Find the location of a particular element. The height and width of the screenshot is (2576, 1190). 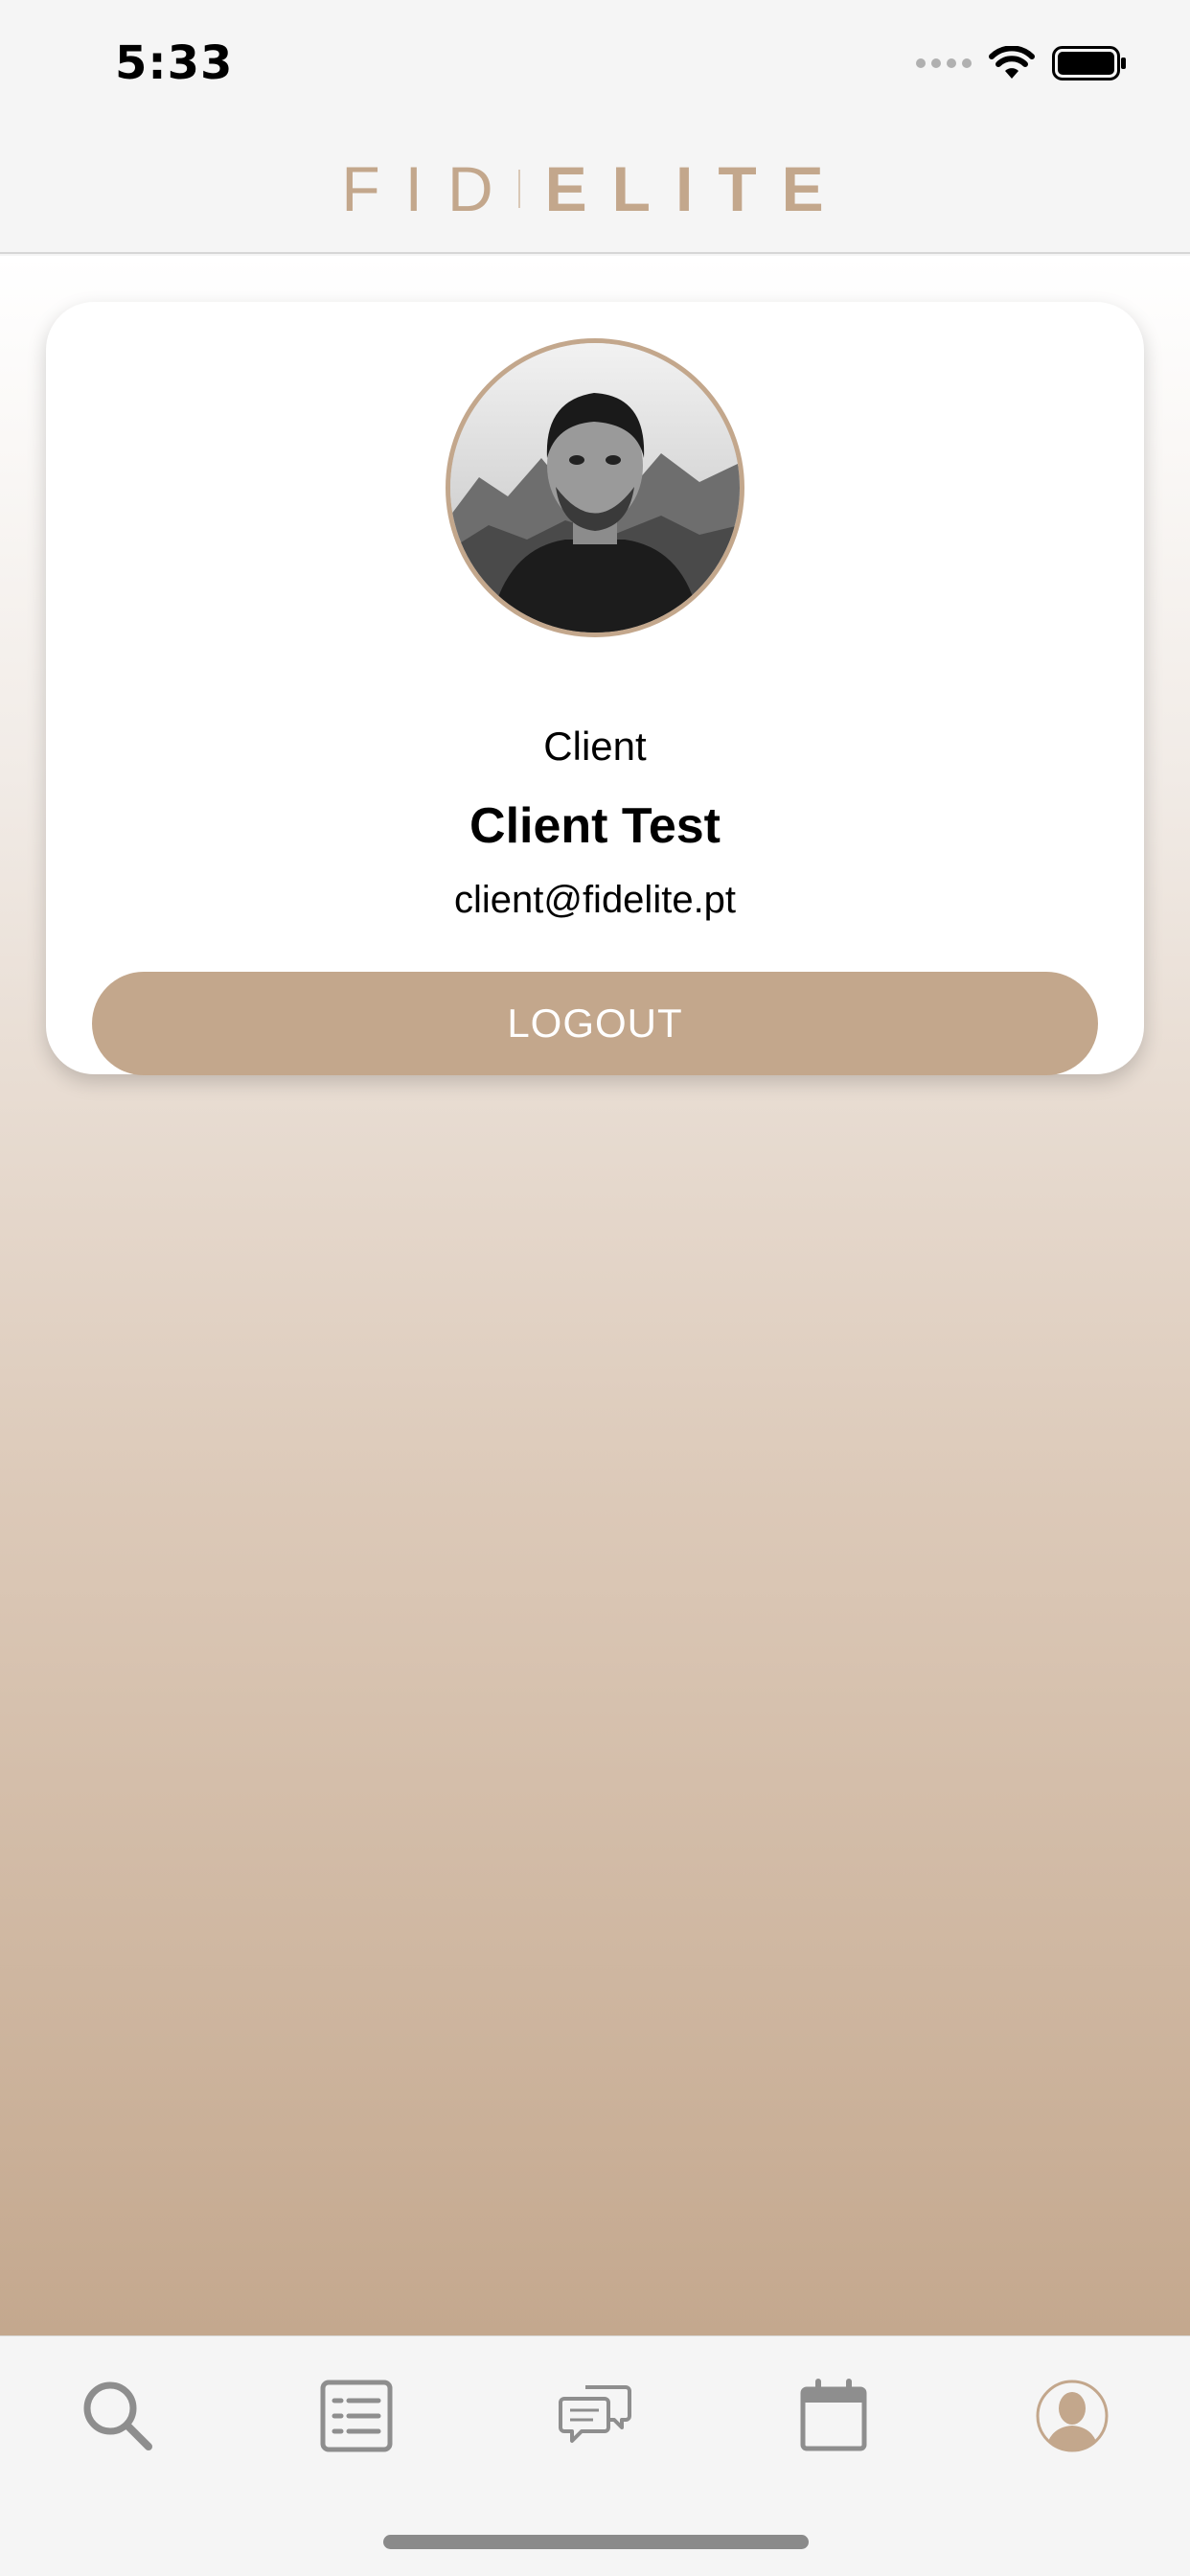

wifi-icon is located at coordinates (1012, 63).